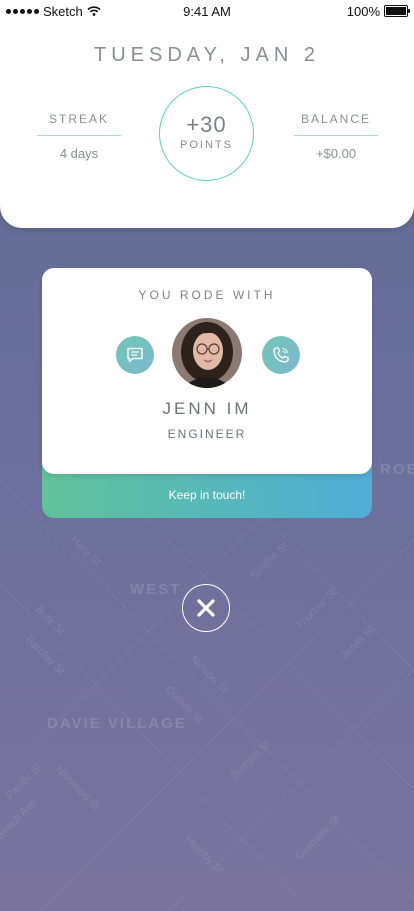 The image size is (414, 911). Describe the element at coordinates (117, 723) in the screenshot. I see `map-label-davie-village: DAVIE VILLAGE` at that location.